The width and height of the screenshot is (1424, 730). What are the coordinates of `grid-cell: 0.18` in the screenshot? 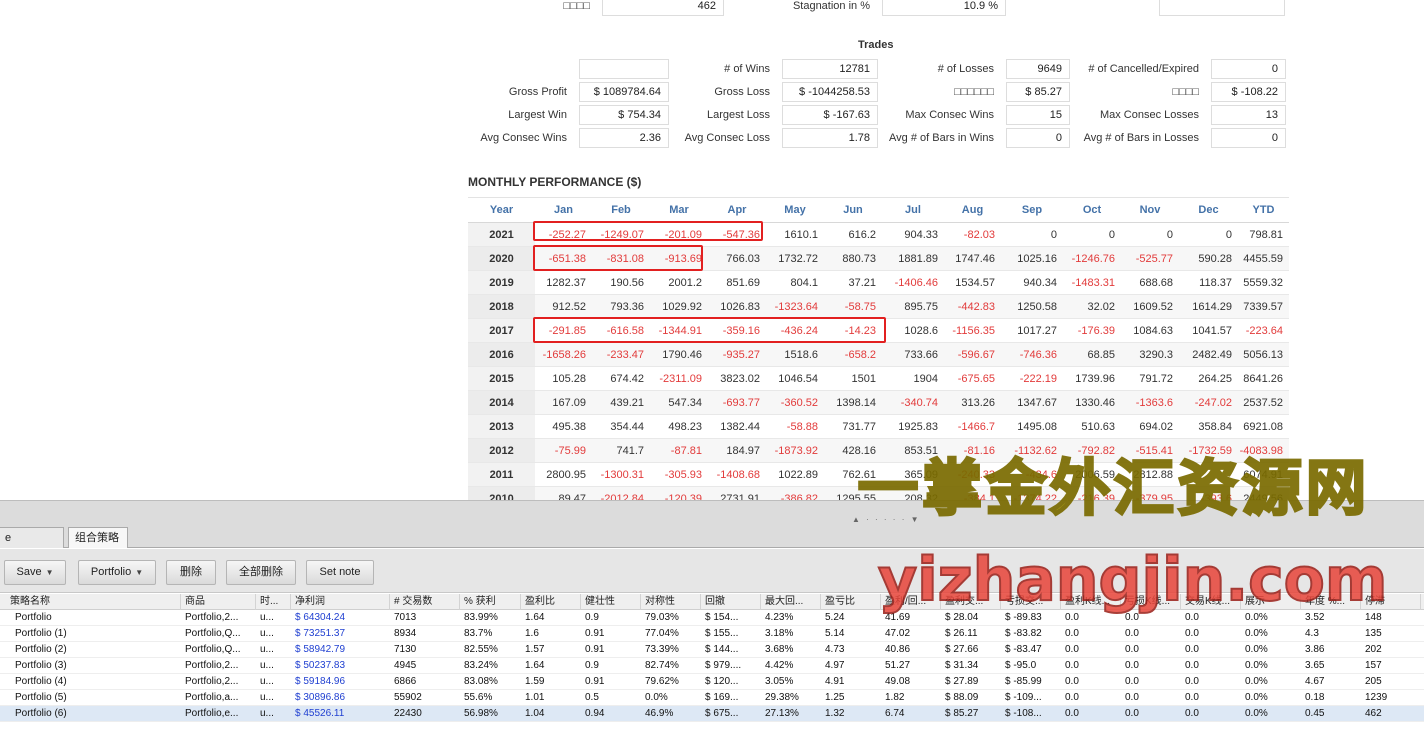 It's located at (1315, 697).